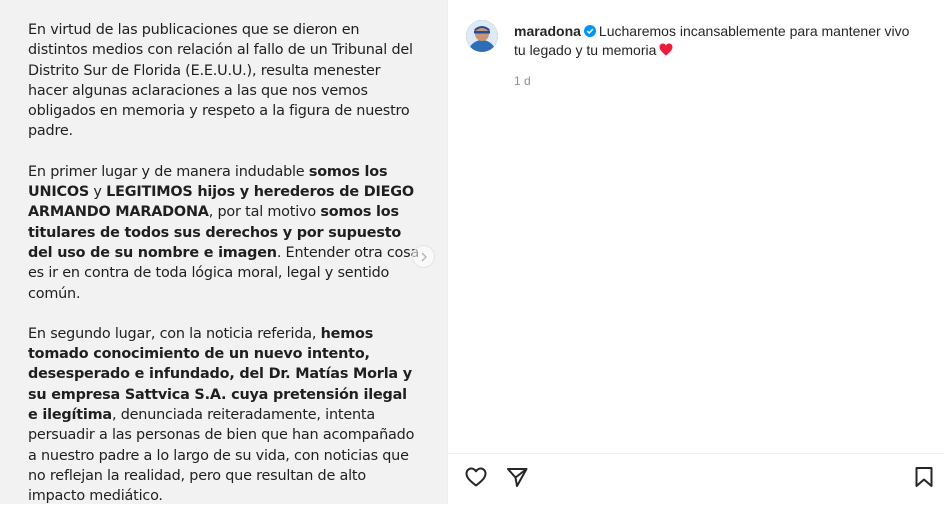  I want to click on actions-divider, so click(696, 453).